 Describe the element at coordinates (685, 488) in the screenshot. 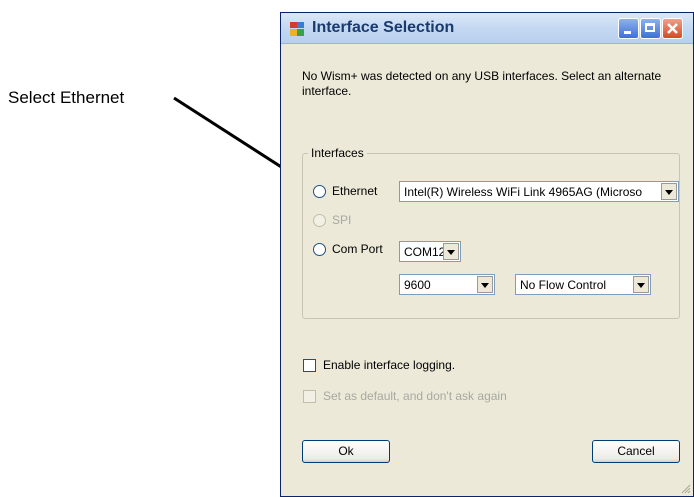

I see `resize-grip-icon` at that location.